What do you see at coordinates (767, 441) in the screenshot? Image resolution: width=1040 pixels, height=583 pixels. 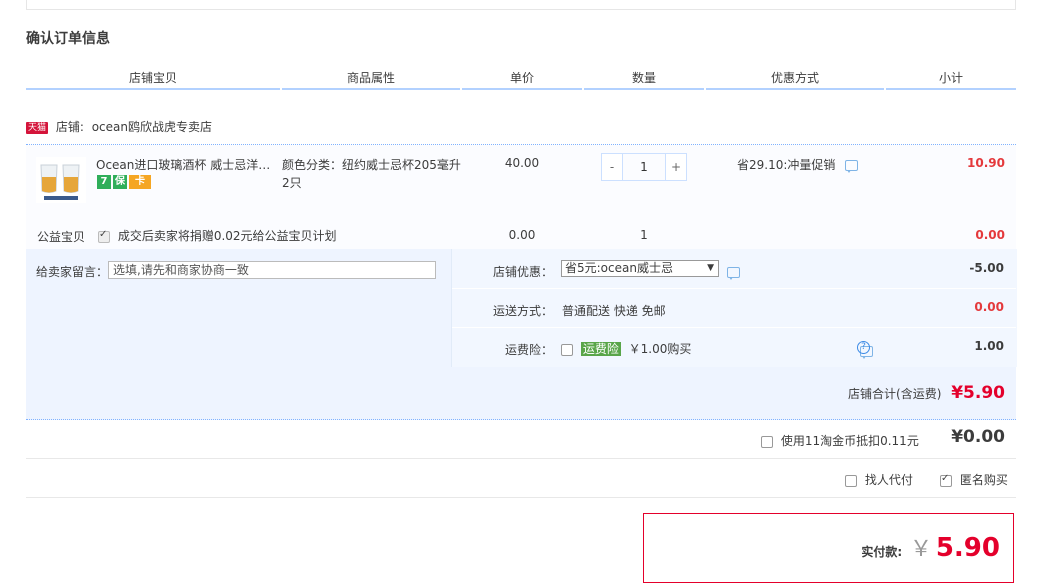 I see `coins-checkbox` at bounding box center [767, 441].